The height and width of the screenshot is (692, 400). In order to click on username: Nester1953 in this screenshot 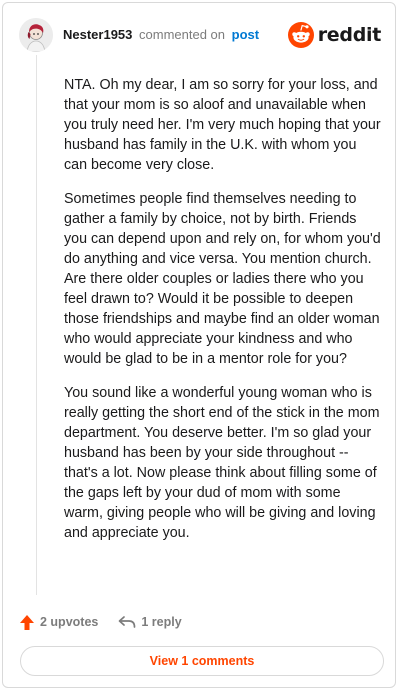, I will do `click(97, 34)`.